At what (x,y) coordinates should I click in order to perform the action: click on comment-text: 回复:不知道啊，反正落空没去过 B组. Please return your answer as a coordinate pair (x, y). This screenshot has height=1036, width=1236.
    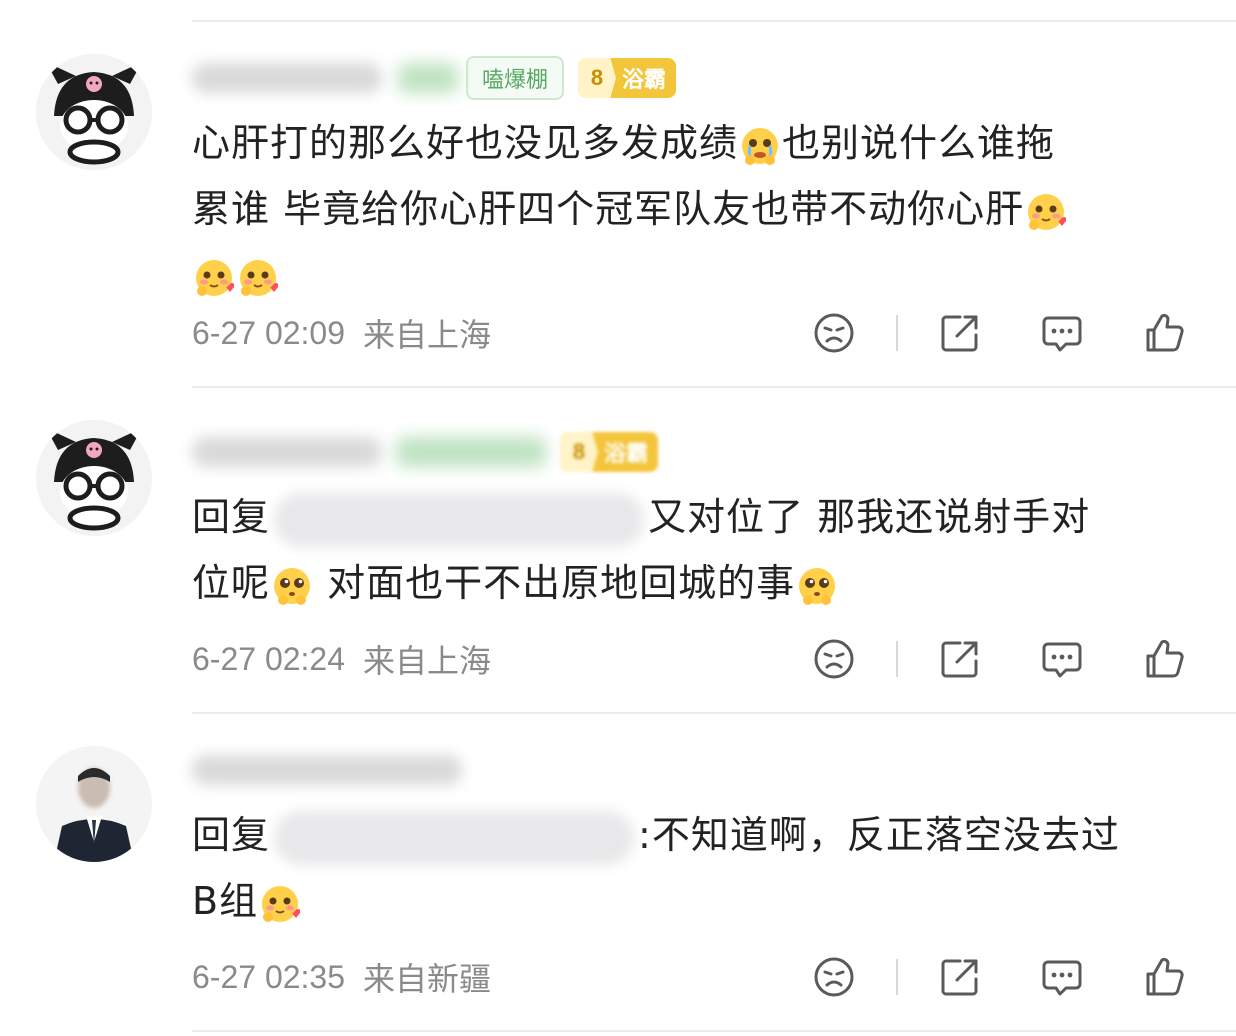
    Looking at the image, I should click on (697, 868).